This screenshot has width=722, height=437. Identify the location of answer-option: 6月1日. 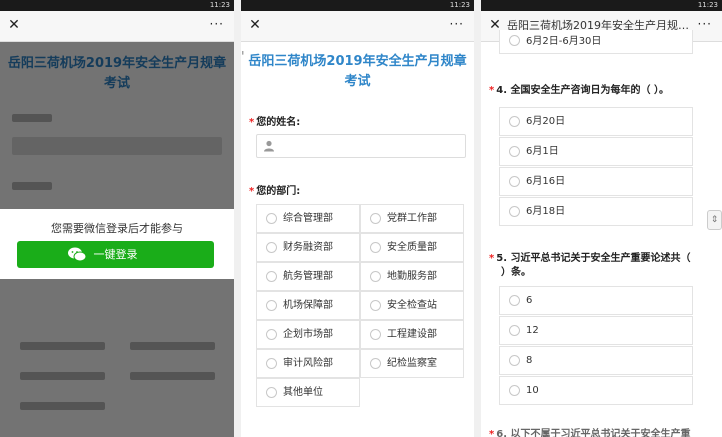
(596, 151).